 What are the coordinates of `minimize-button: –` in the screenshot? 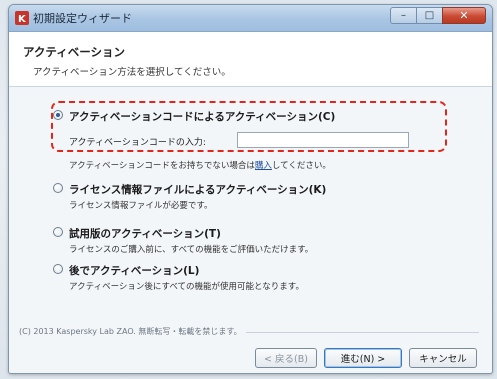 It's located at (403, 15).